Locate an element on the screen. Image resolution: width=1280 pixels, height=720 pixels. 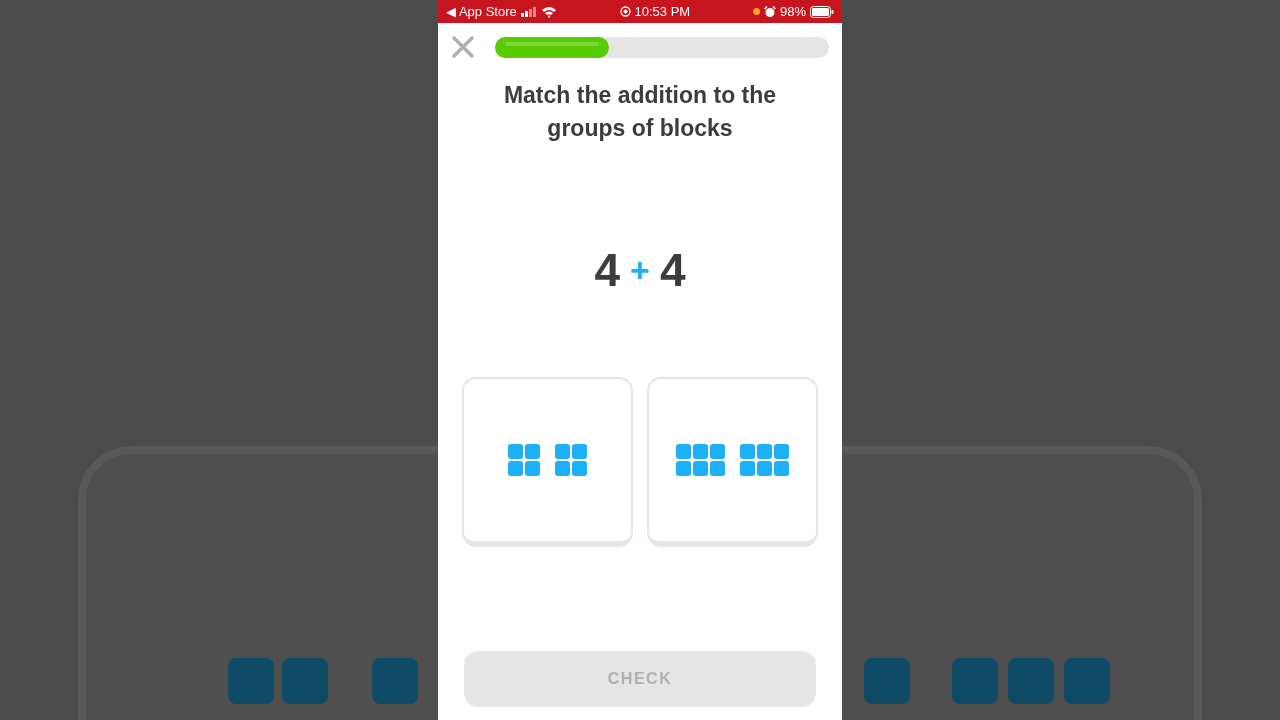
close-icon is located at coordinates (463, 47).